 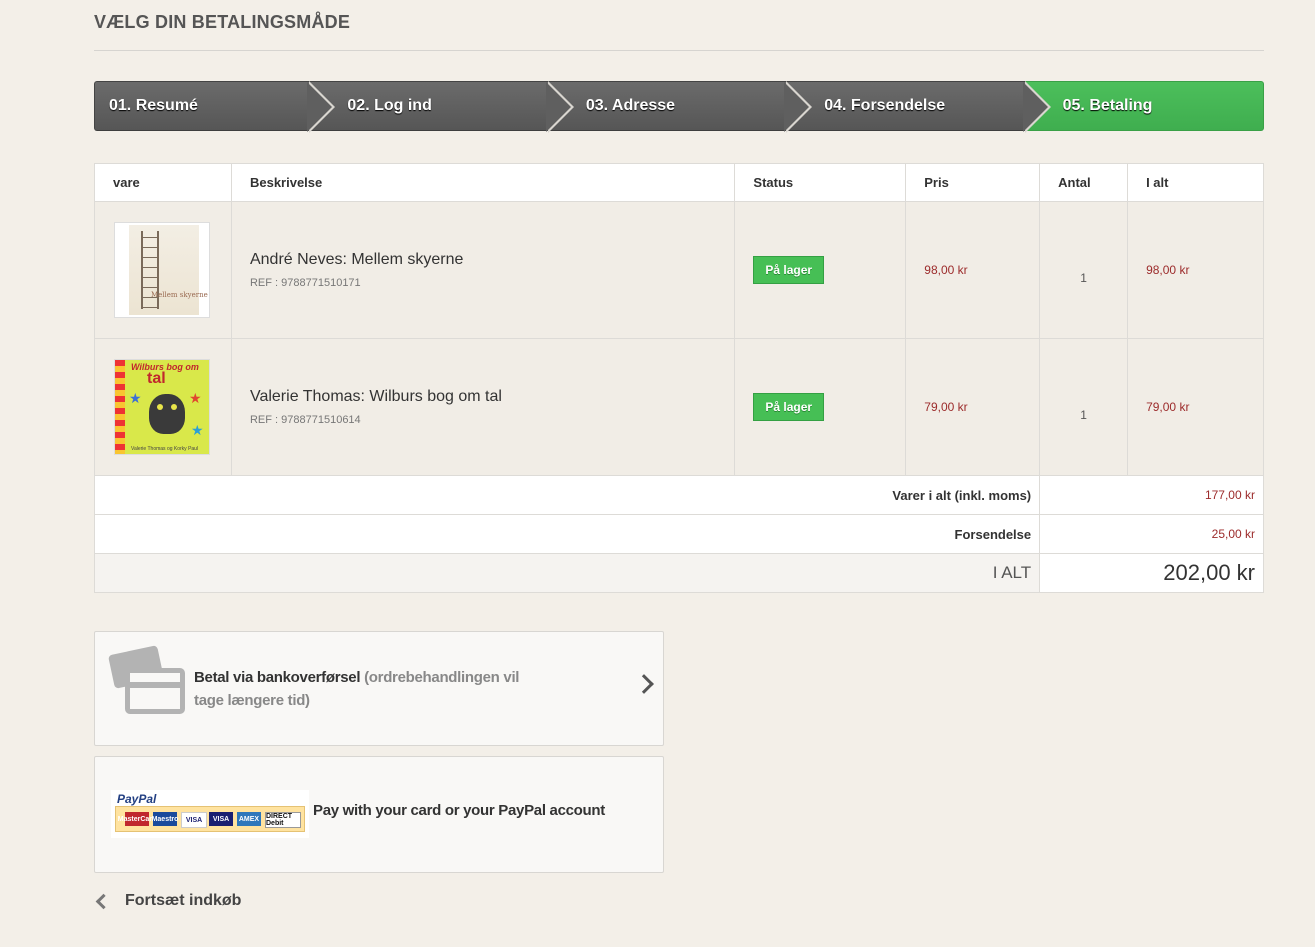 I want to click on shipping-value: 25,00 kr, so click(x=1151, y=534).